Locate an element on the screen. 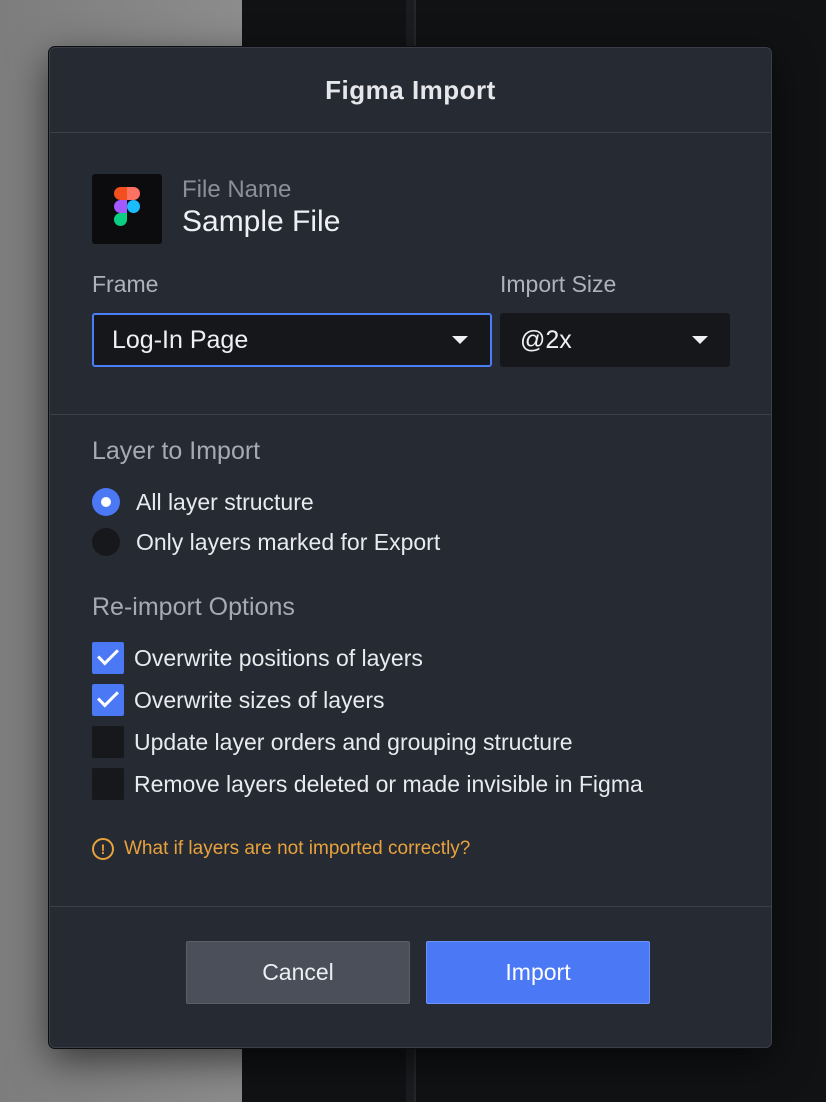  reimport-options-title: Re-import Options is located at coordinates (193, 607).